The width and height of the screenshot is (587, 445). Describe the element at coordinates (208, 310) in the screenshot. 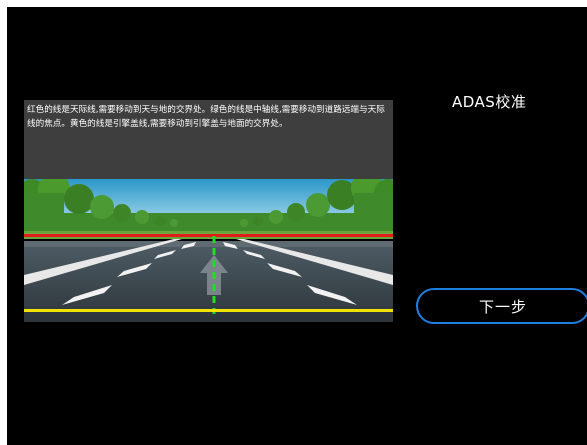

I see `hood-line` at that location.